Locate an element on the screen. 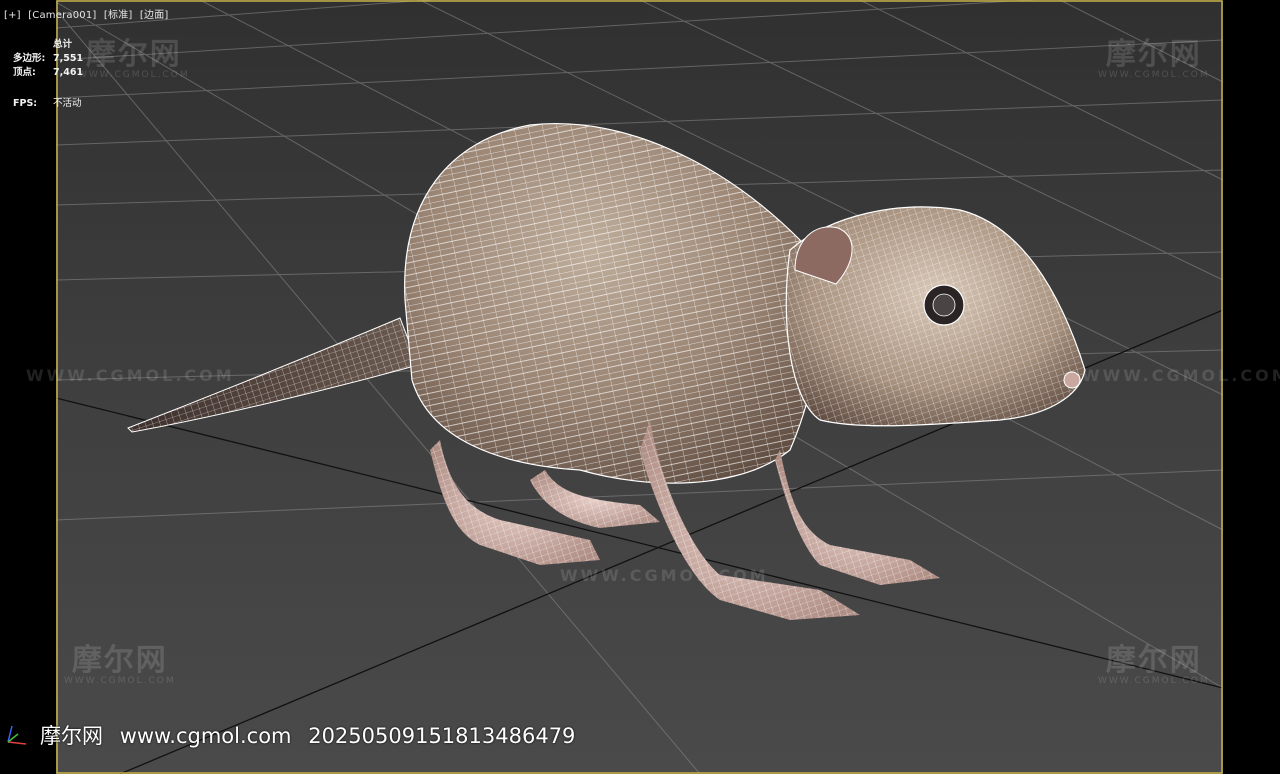 The width and height of the screenshot is (1280, 774). viewport-label-menu: [+] [Camera001] [标准] [边面] is located at coordinates (88, 13).